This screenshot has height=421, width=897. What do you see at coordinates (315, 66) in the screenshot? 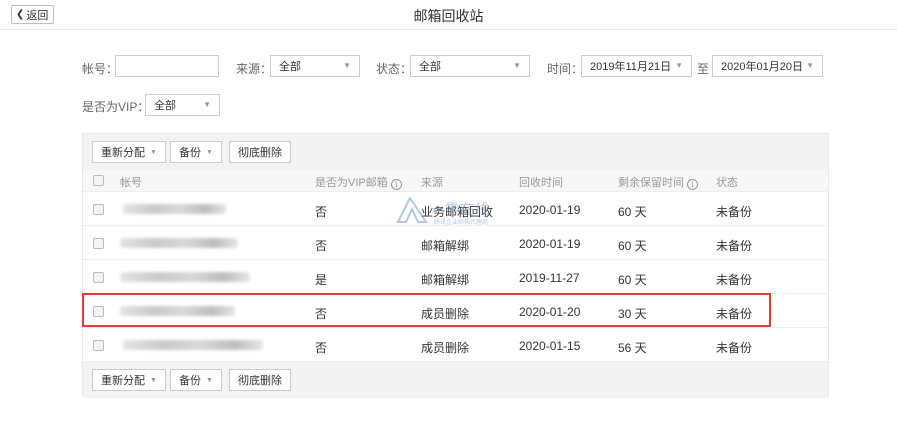
I see `source-filter-select: 全部 ▼` at bounding box center [315, 66].